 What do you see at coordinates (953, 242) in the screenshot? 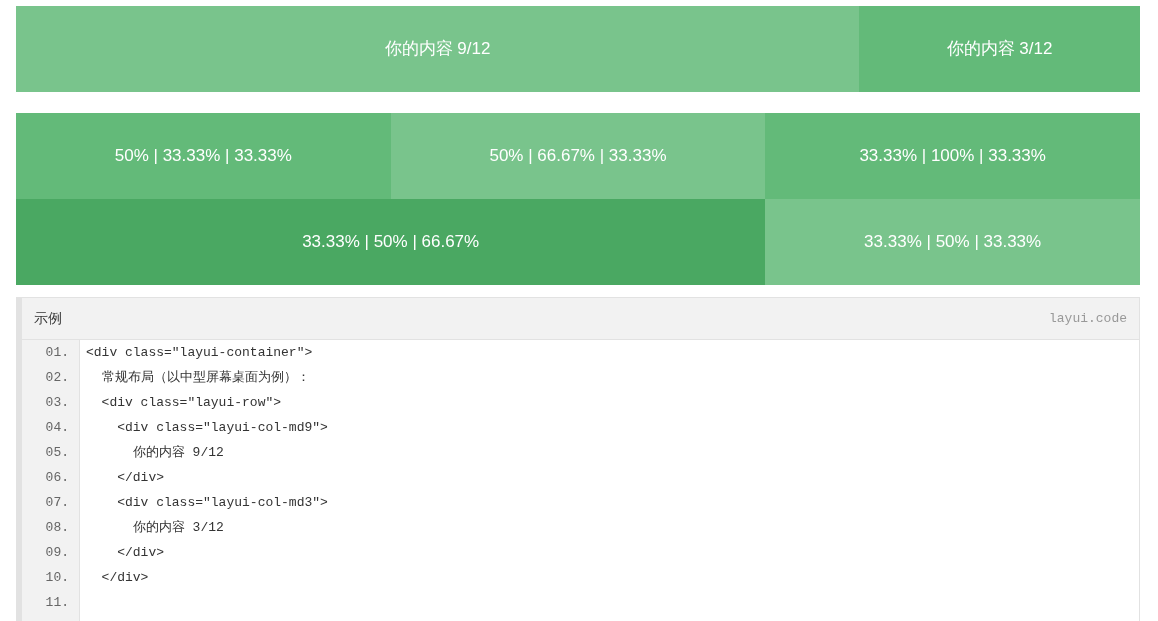
I see `cell-text: 33.33% | 50% | 33.33%` at bounding box center [953, 242].